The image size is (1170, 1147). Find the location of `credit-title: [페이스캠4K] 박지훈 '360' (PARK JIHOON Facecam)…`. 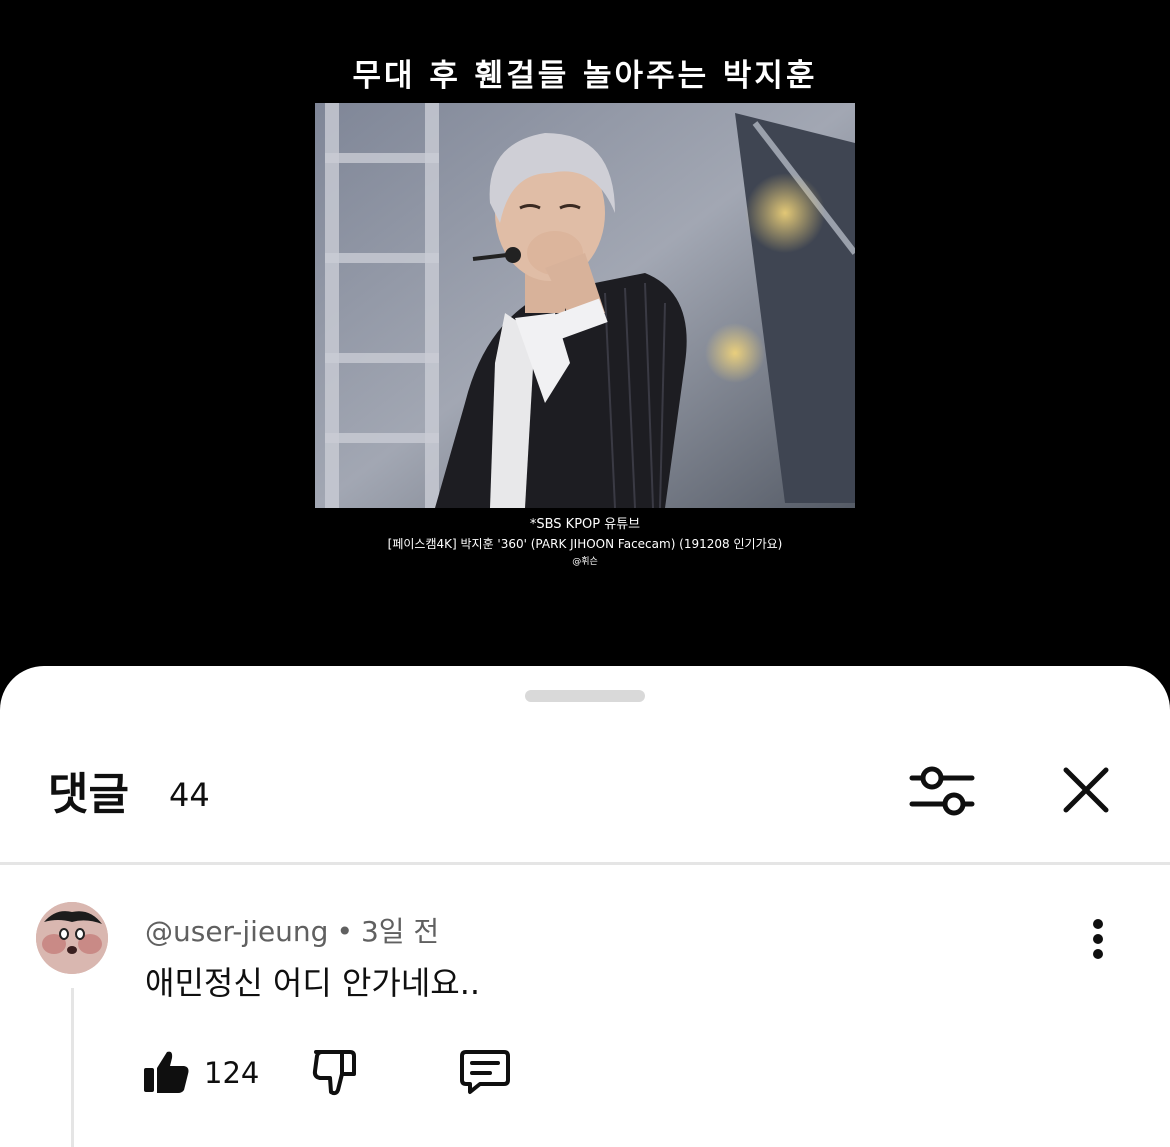

credit-title: [페이스캠4K] 박지훈 '360' (PARK JIHOON Facecam)… is located at coordinates (585, 544).